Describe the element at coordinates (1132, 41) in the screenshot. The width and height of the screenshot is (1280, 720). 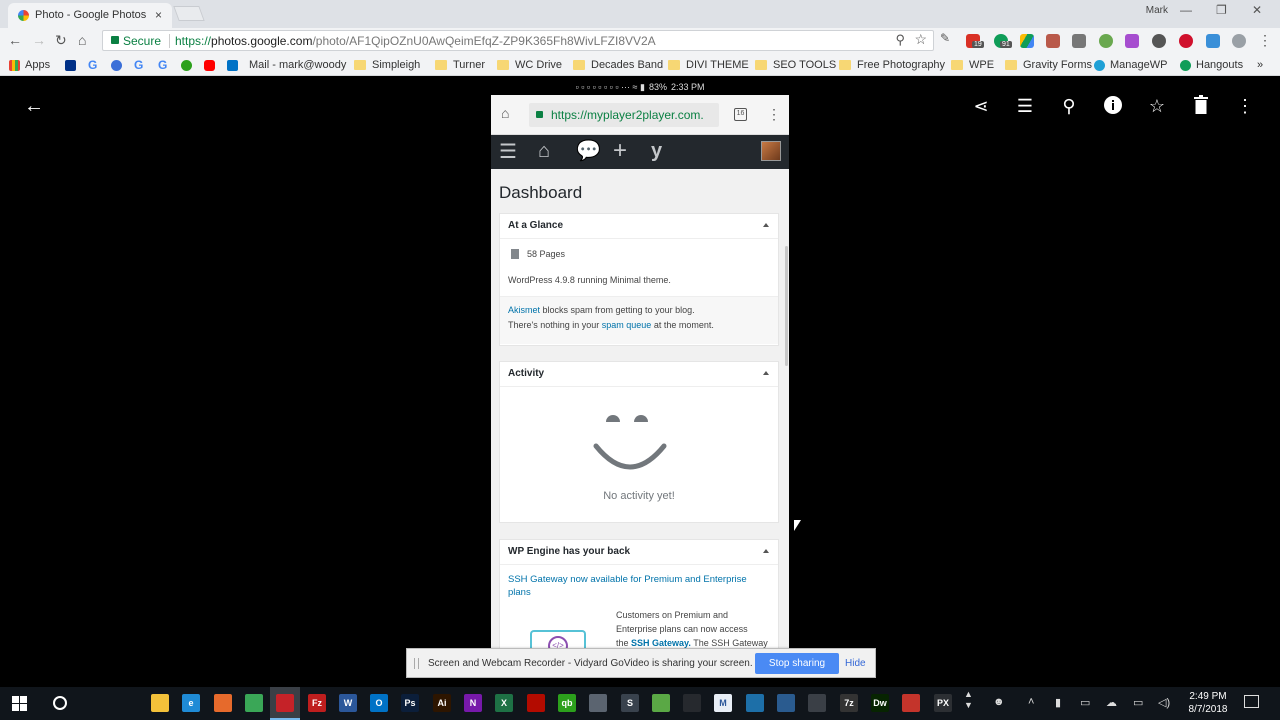
I see `pen-extension-icon` at that location.